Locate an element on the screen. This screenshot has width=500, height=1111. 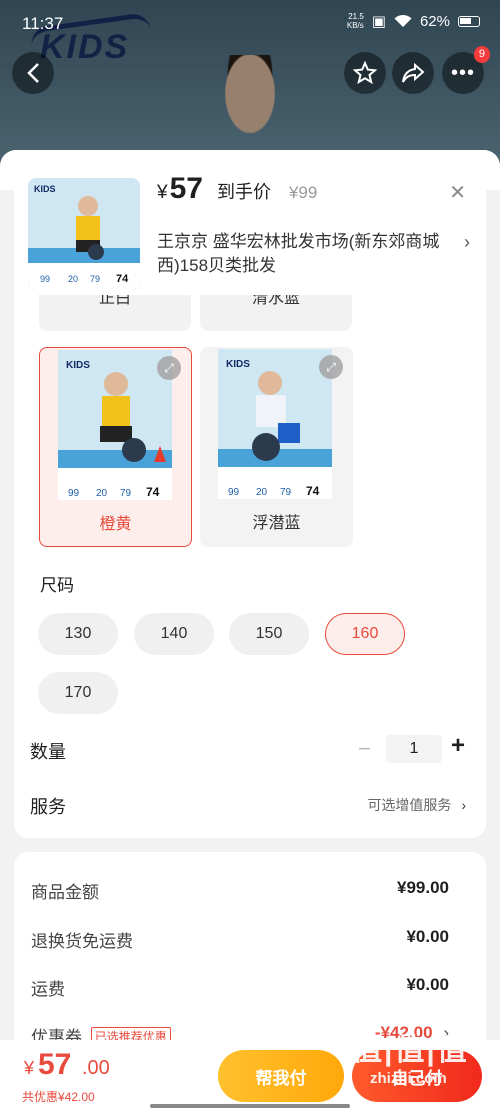
color-option-partial: 清水蓝 is located at coordinates (276, 313).